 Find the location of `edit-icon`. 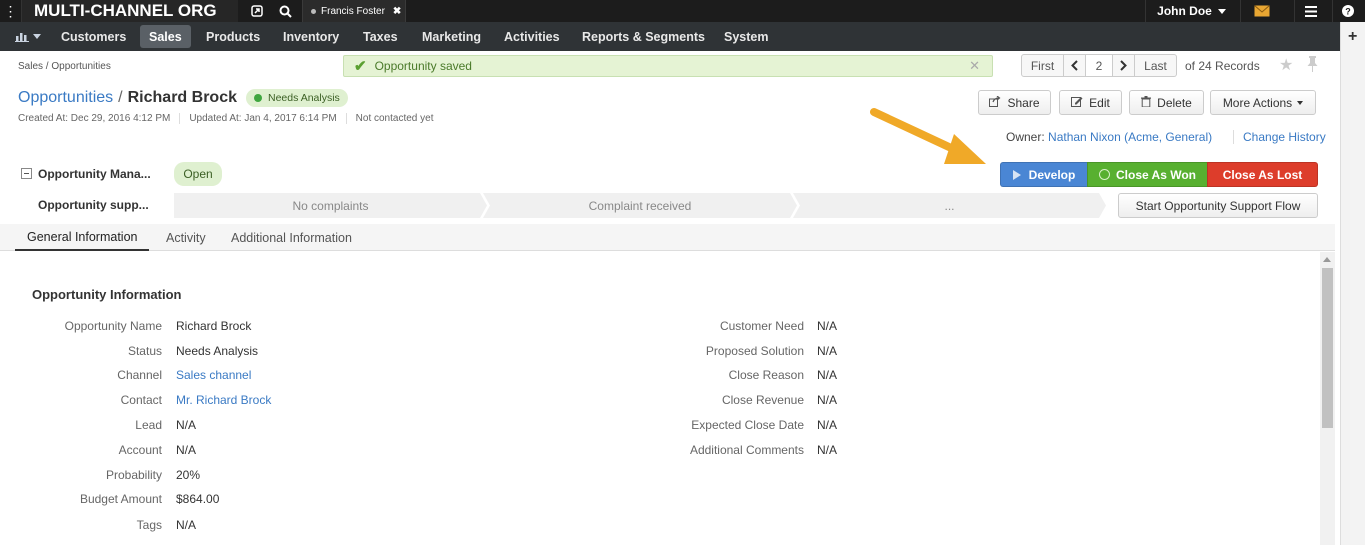

edit-icon is located at coordinates (1077, 103).